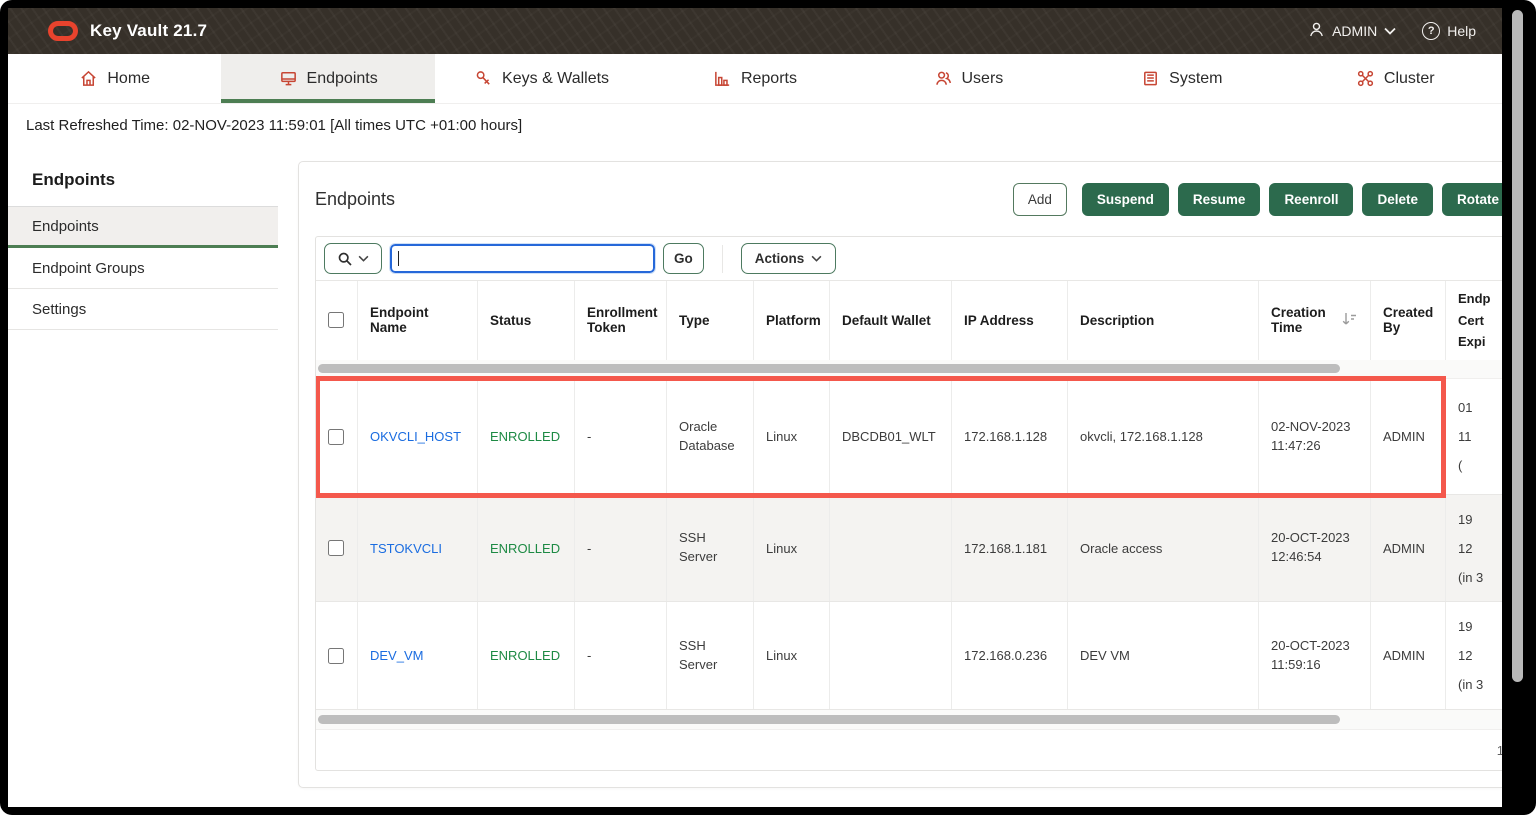 This screenshot has height=815, width=1536. What do you see at coordinates (1465, 436) in the screenshot?
I see `clipped-cell-line: 11` at bounding box center [1465, 436].